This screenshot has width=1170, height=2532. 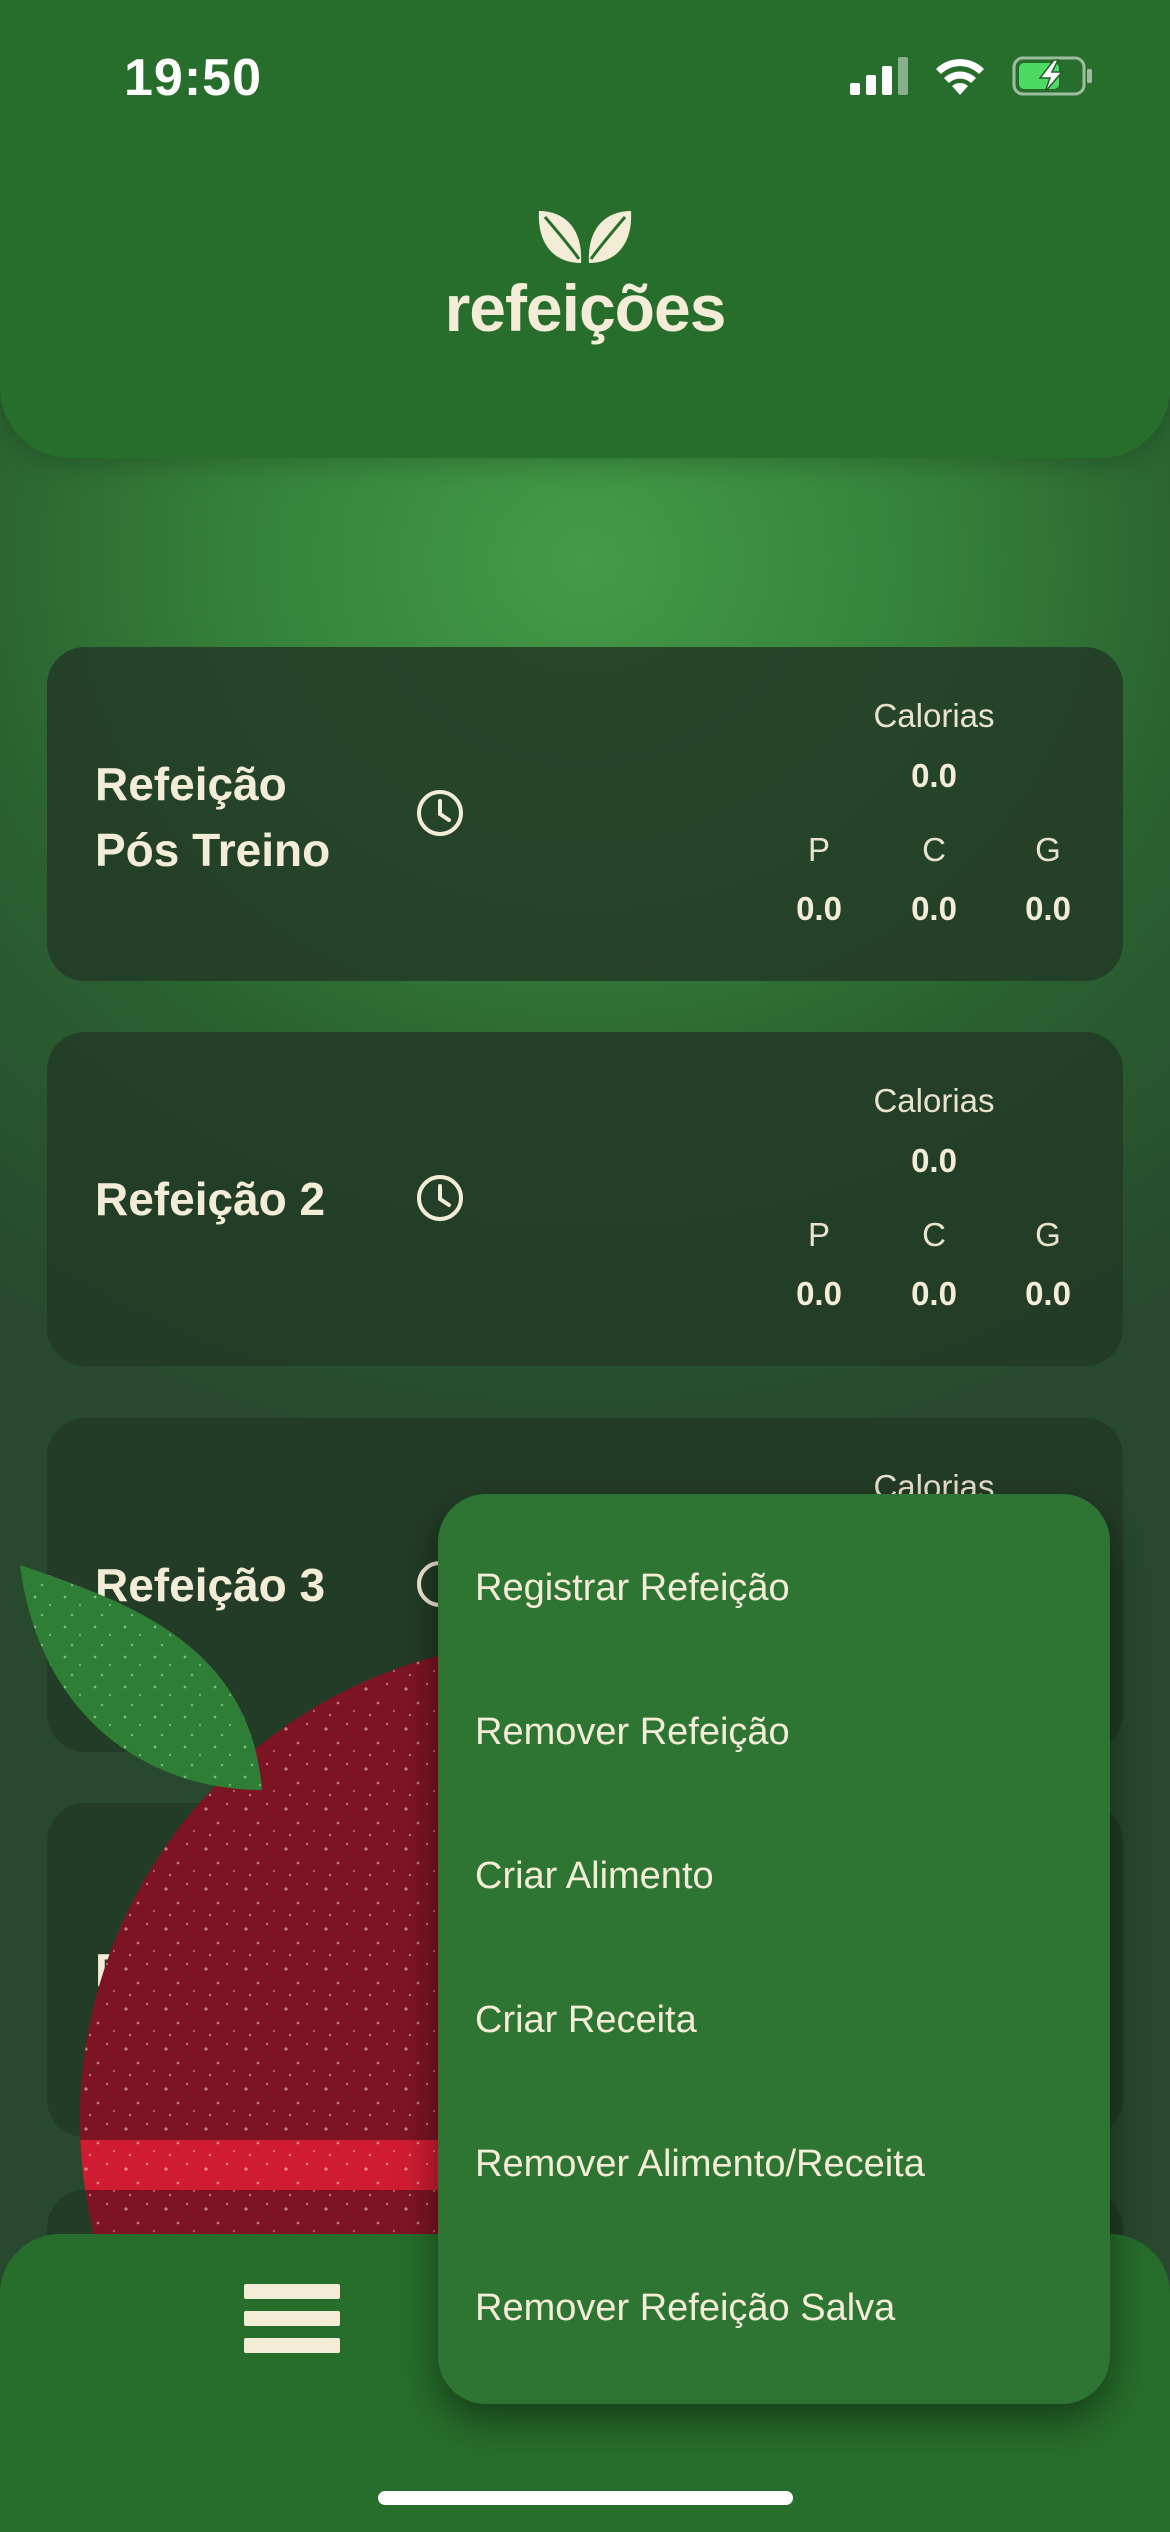 What do you see at coordinates (632, 1588) in the screenshot?
I see `menu-item-registrar-refeicao: Registrar Refeição` at bounding box center [632, 1588].